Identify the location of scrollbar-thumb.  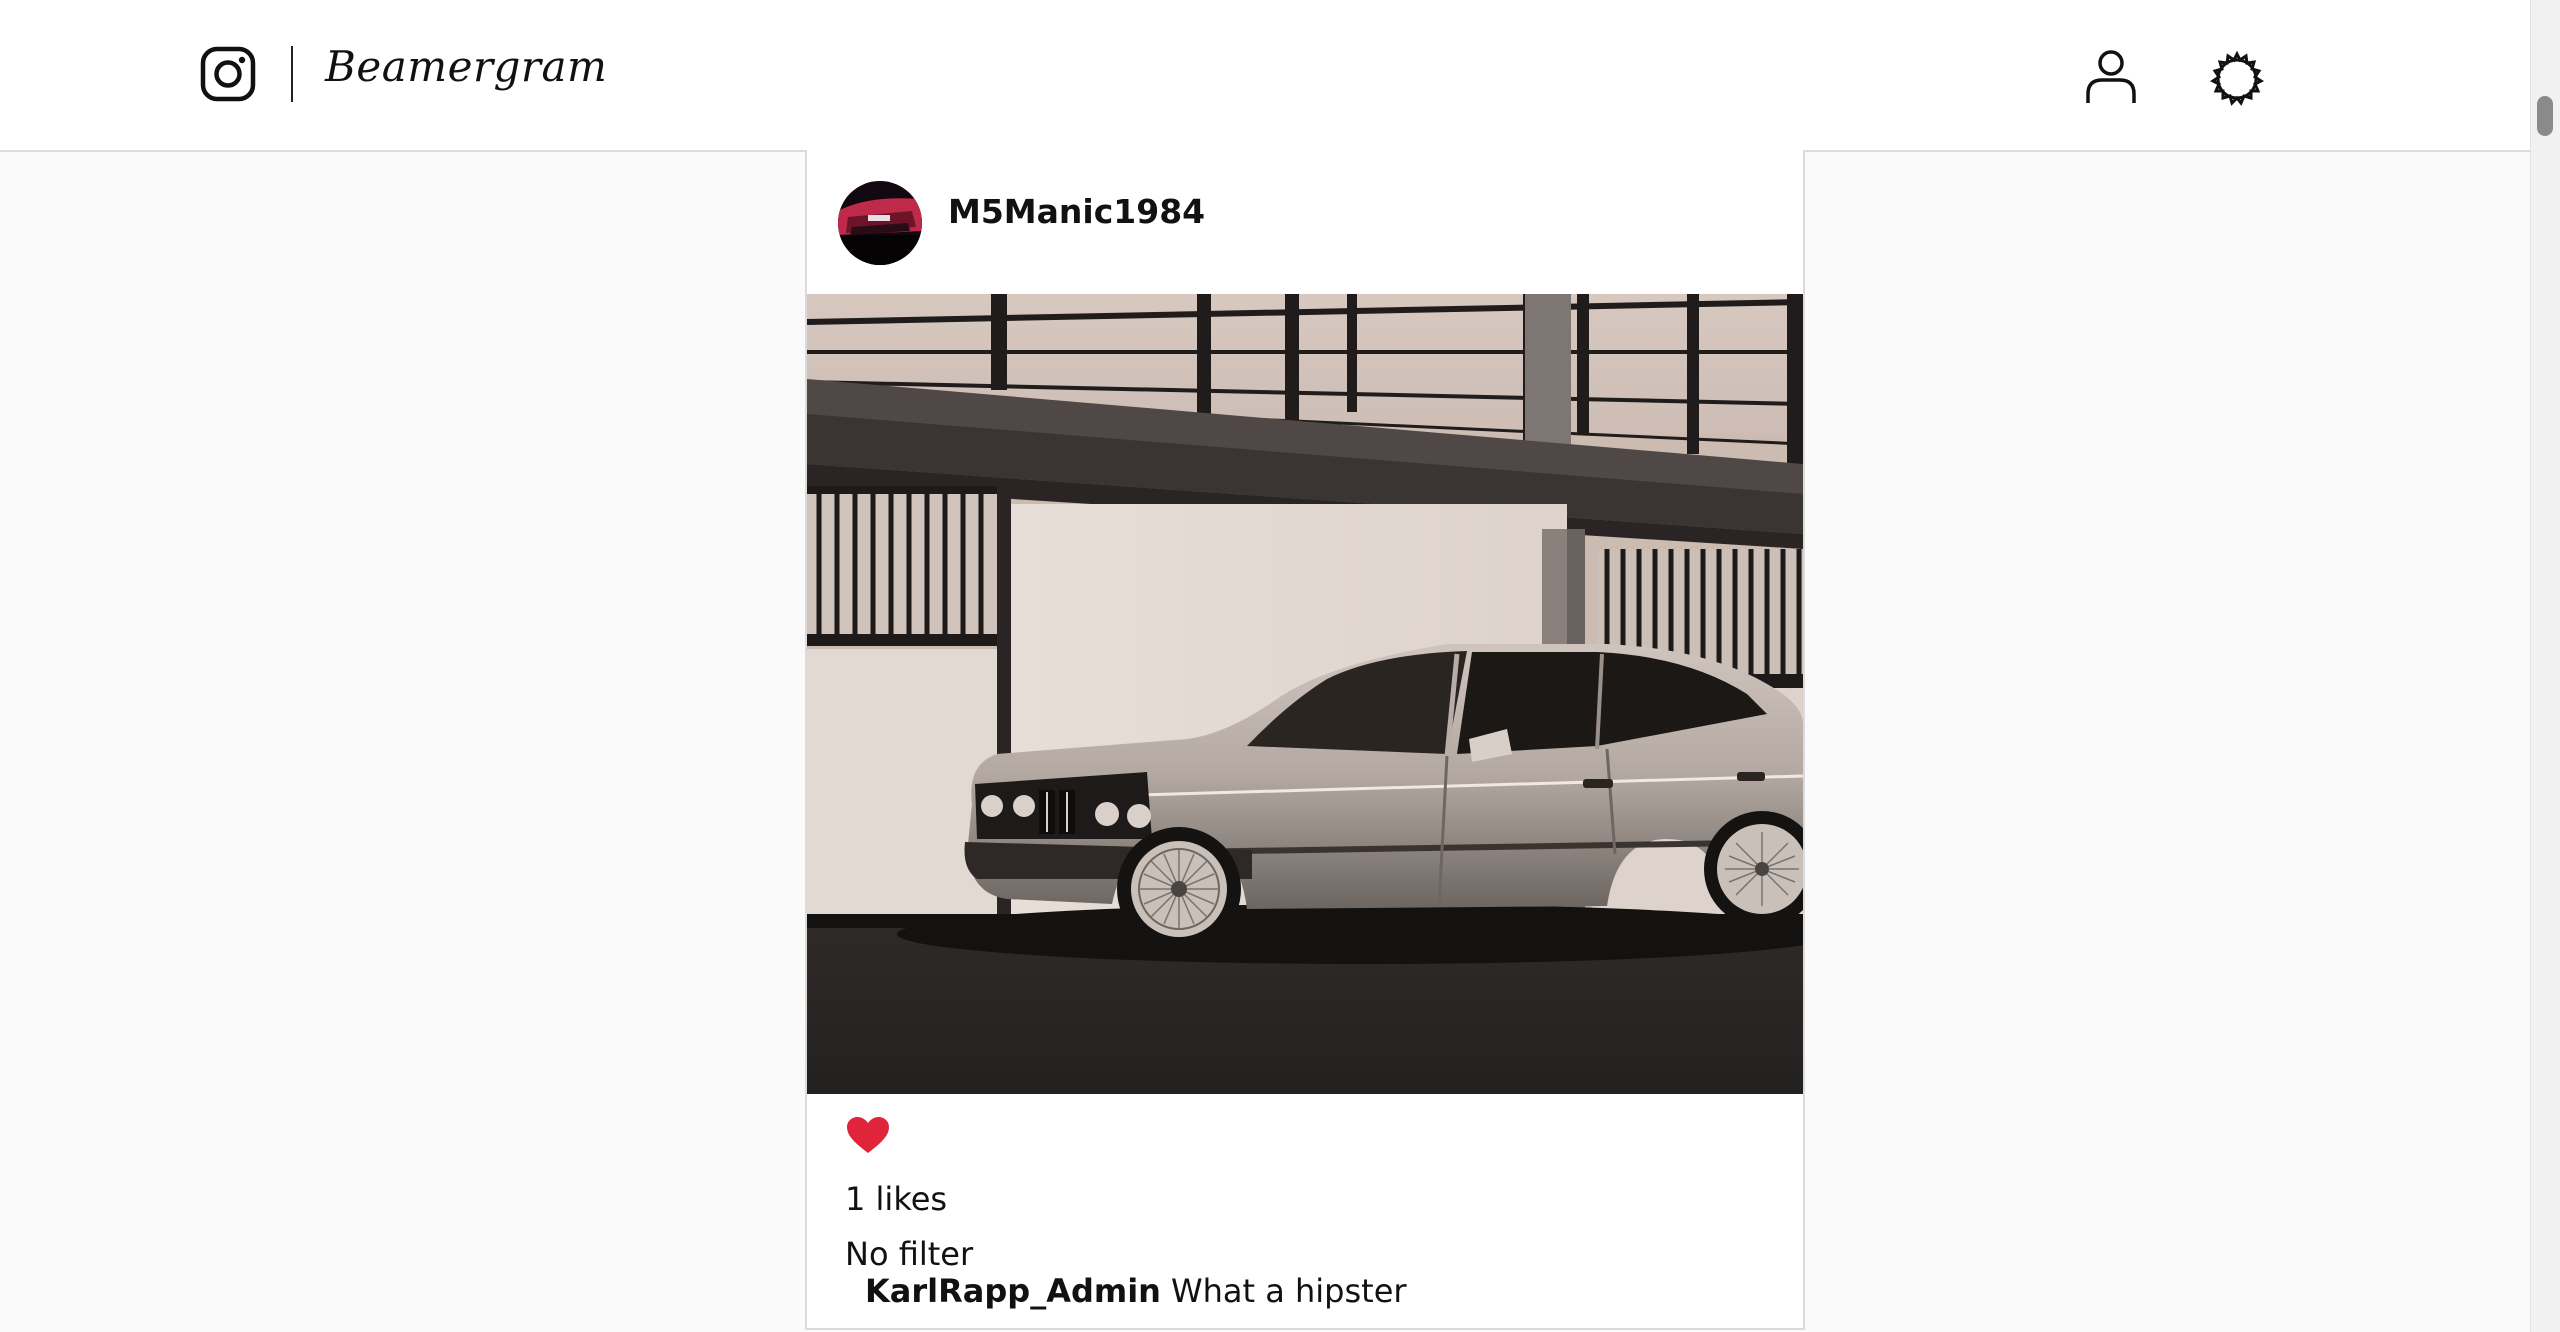
(2545, 116).